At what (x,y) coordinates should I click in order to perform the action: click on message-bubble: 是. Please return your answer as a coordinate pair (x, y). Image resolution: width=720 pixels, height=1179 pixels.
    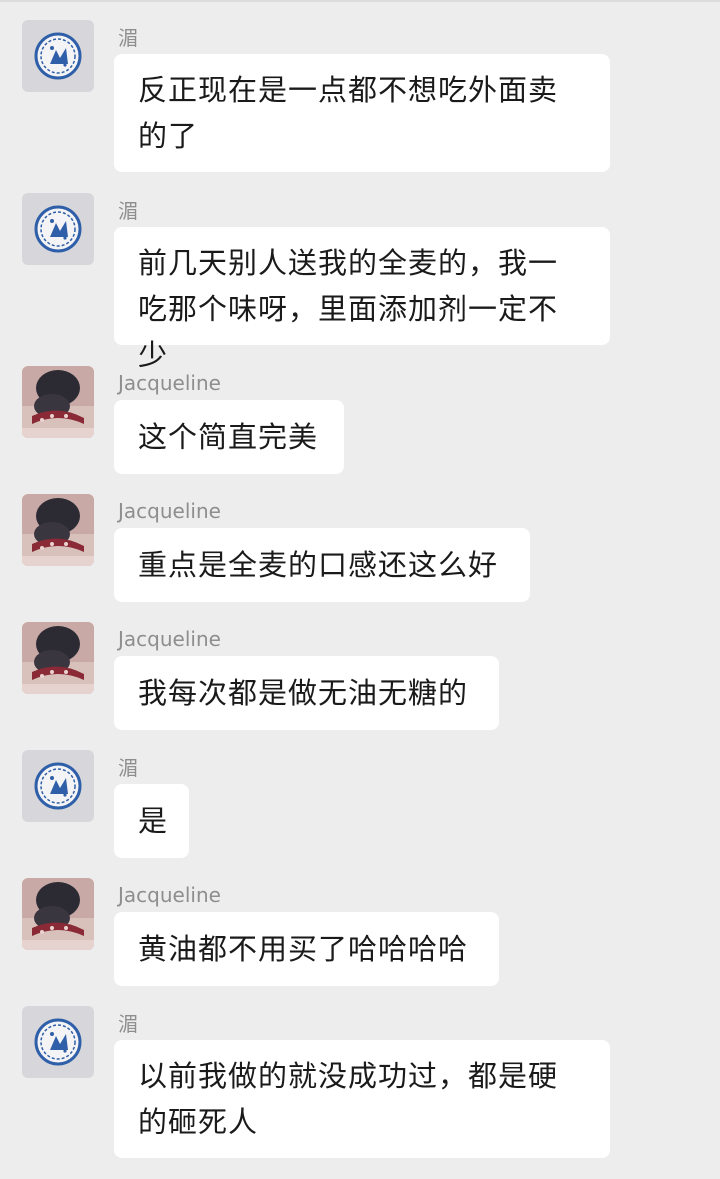
    Looking at the image, I should click on (151, 821).